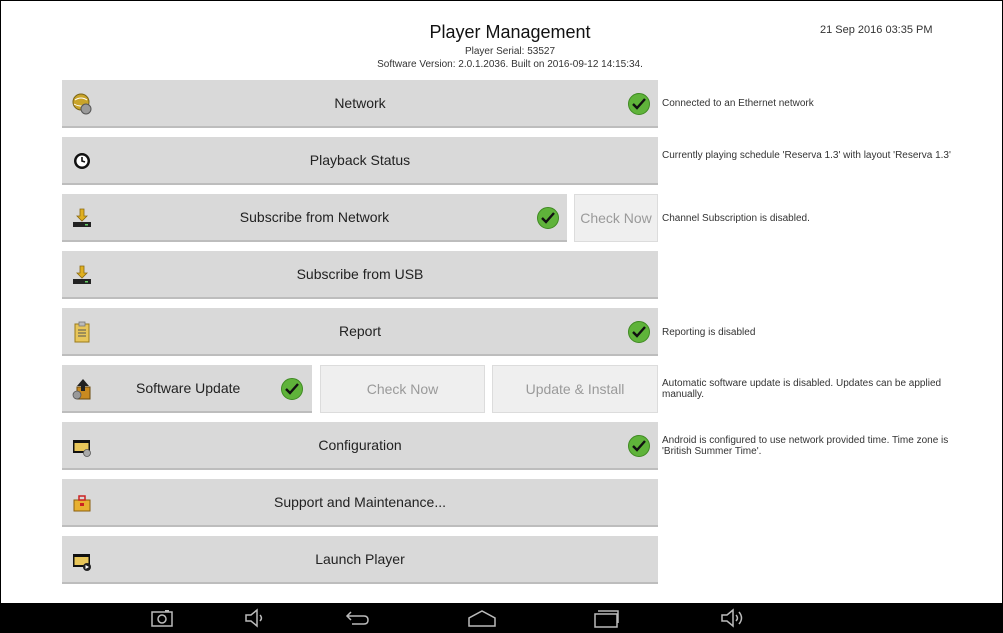  Describe the element at coordinates (606, 618) in the screenshot. I see `recents-icon` at that location.